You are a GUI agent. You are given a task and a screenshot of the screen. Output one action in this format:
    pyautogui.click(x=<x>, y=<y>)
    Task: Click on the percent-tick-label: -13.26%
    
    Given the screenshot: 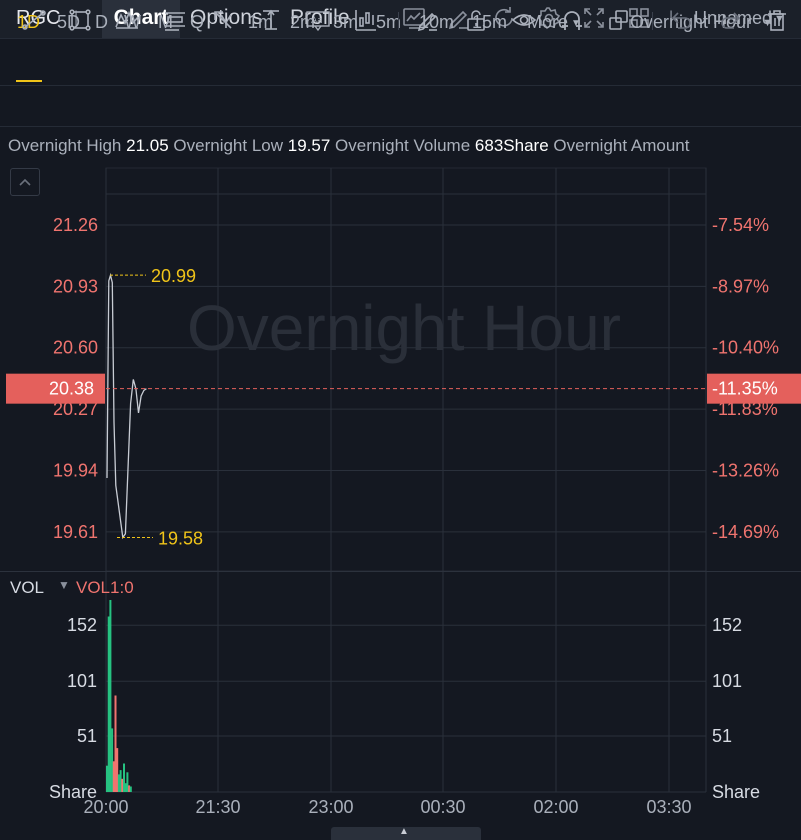 What is the action you would take?
    pyautogui.click(x=745, y=471)
    